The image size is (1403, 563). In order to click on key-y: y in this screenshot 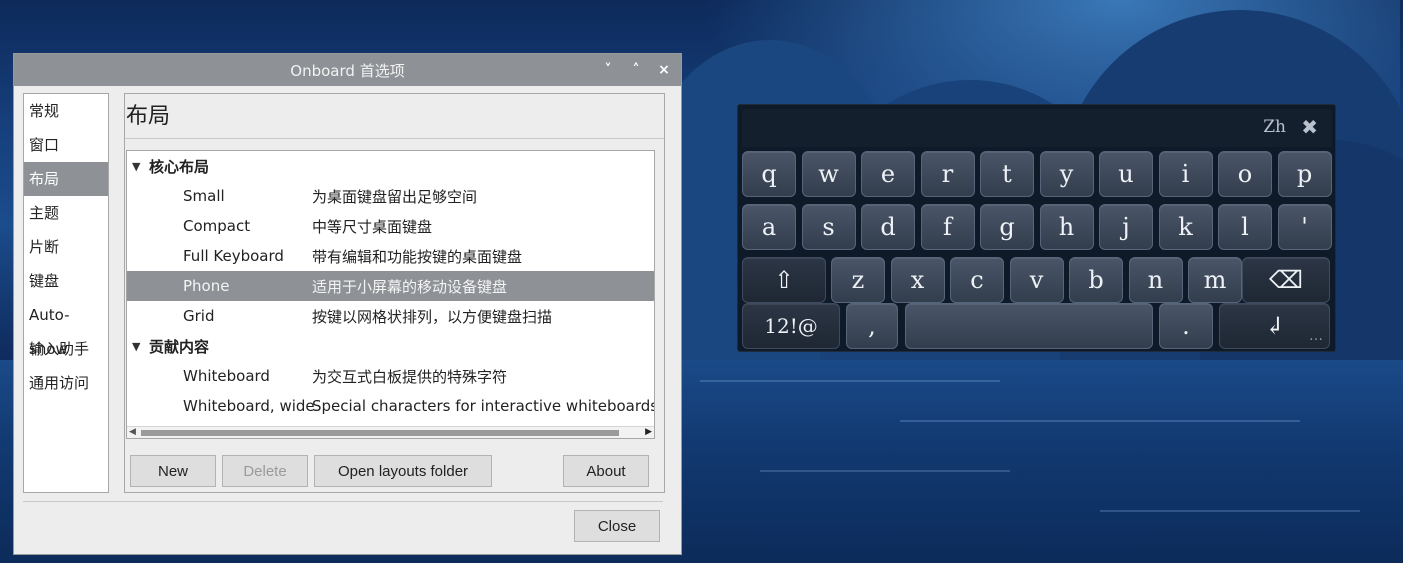, I will do `click(1066, 174)`.